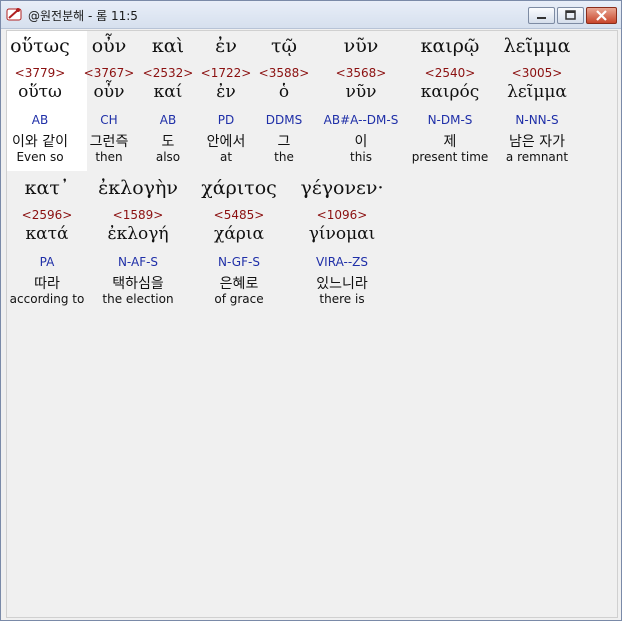  I want to click on greek-word: γέγονεν·, so click(342, 188).